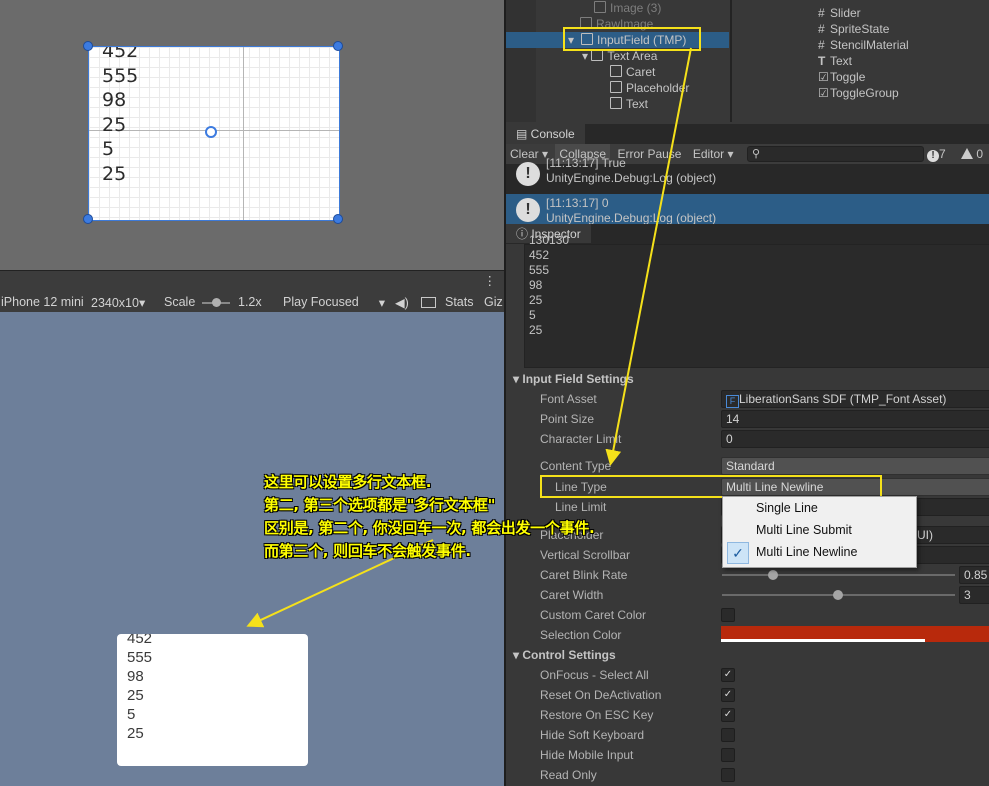  I want to click on annotation-line: 第二, 第三个选项都是"多行文本框", so click(380, 505).